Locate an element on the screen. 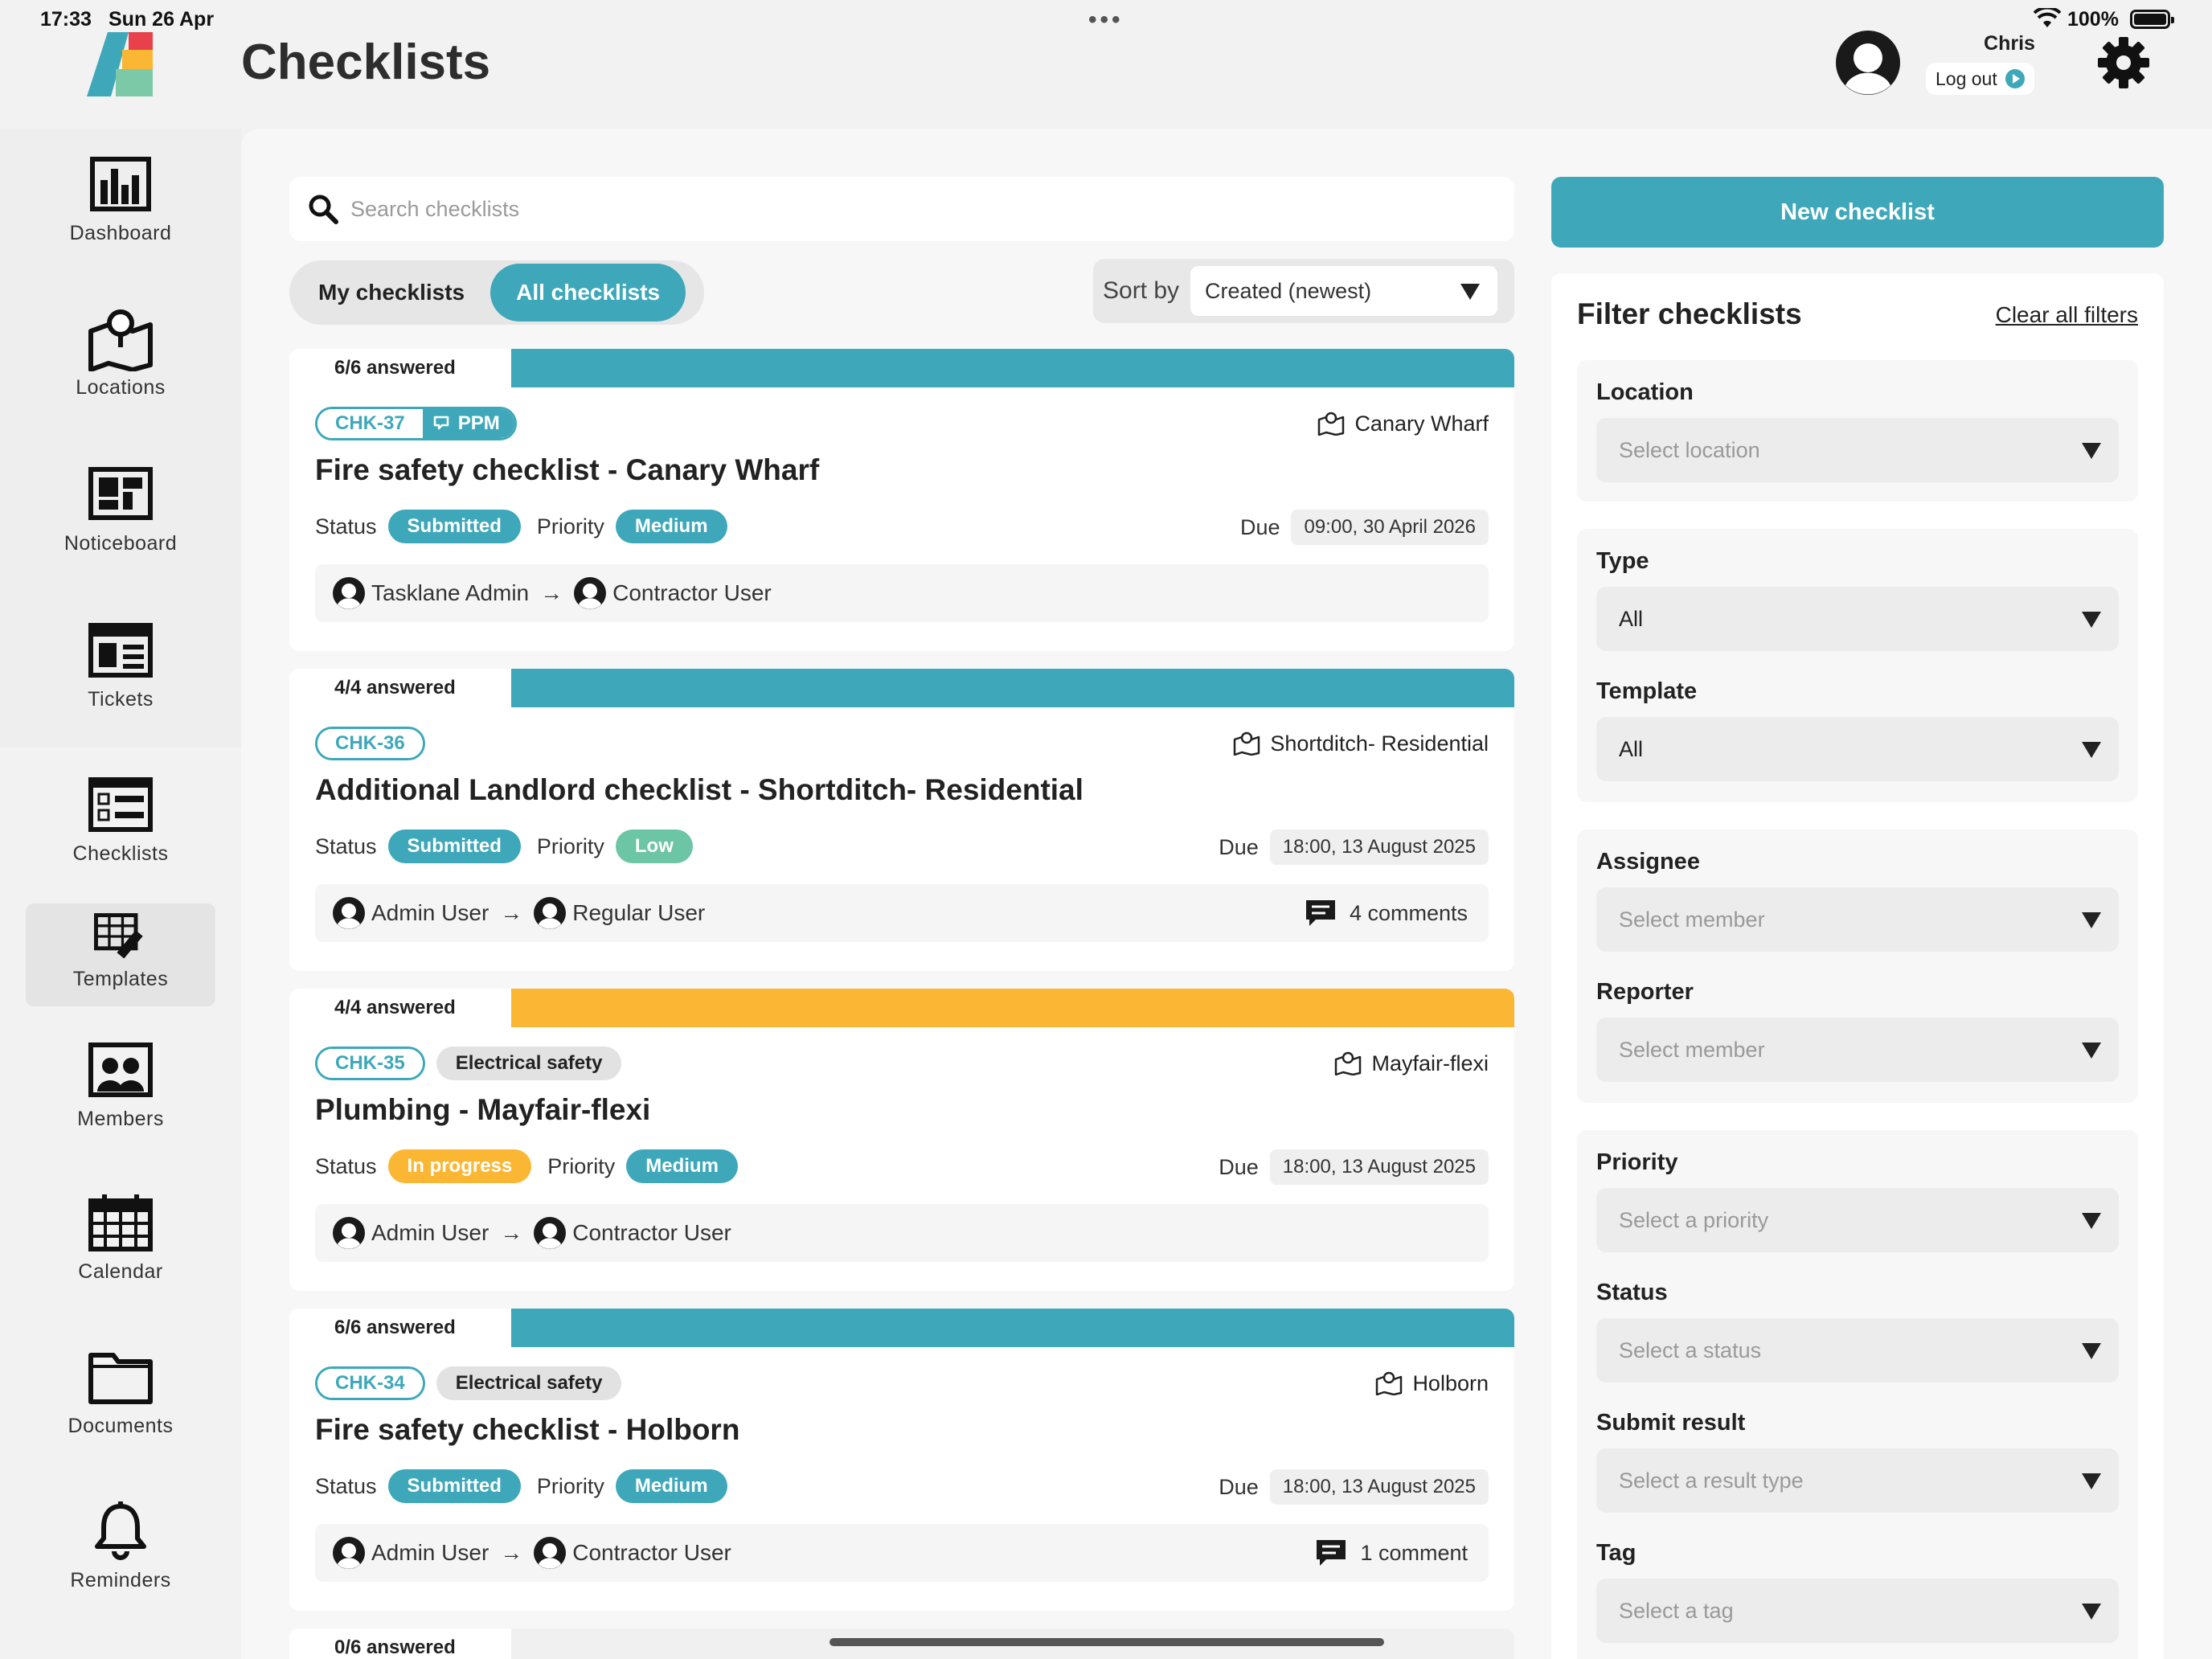 This screenshot has height=1659, width=2212. checklist-id-badge: CHK-37 PPM is located at coordinates (416, 423).